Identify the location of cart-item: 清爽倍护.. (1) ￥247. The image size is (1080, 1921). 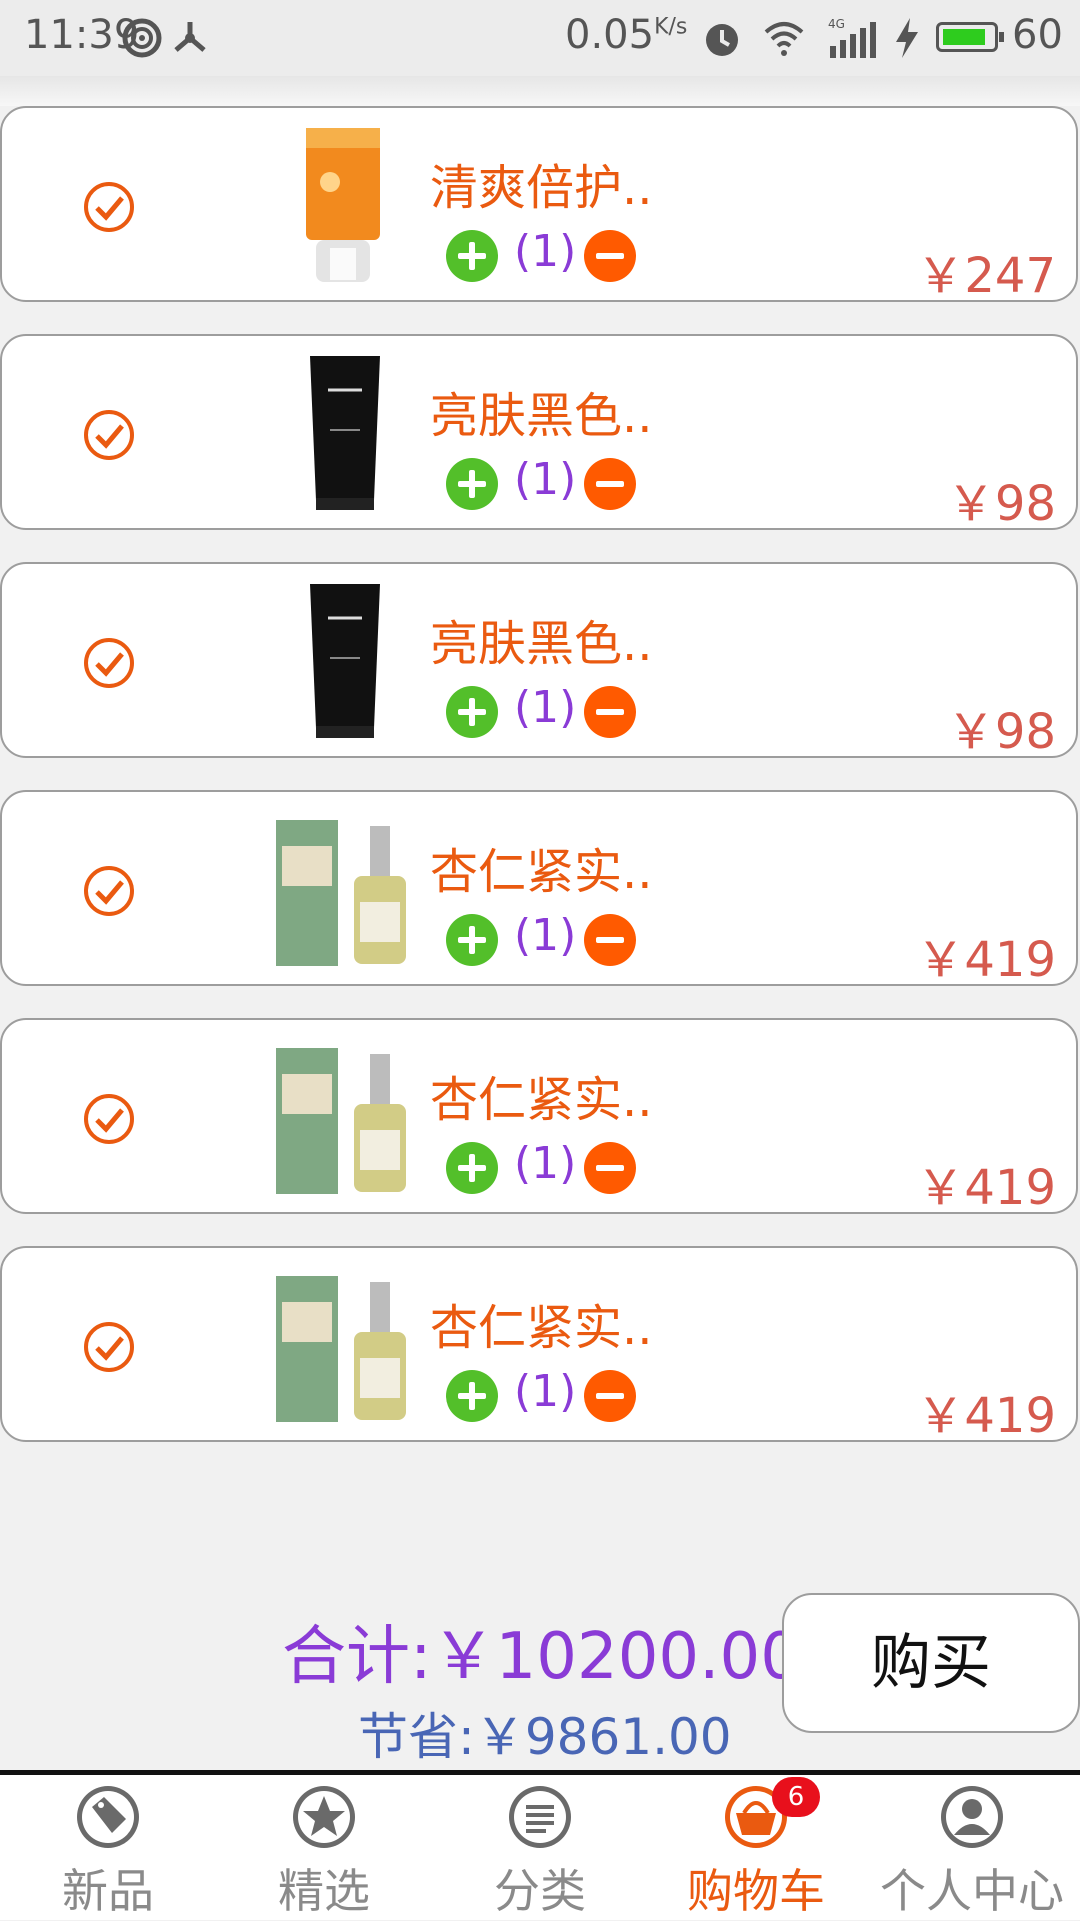
(539, 205).